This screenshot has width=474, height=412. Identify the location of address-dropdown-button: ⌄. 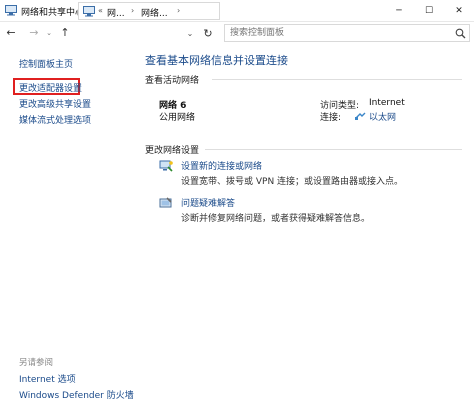
(190, 33).